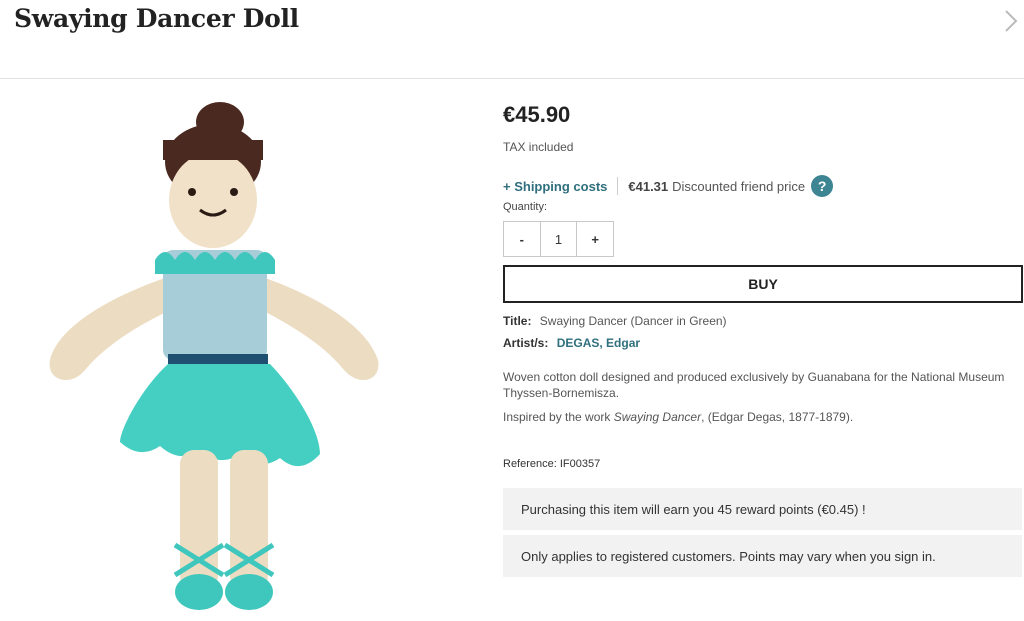 The height and width of the screenshot is (621, 1024). What do you see at coordinates (618, 186) in the screenshot?
I see `separator` at bounding box center [618, 186].